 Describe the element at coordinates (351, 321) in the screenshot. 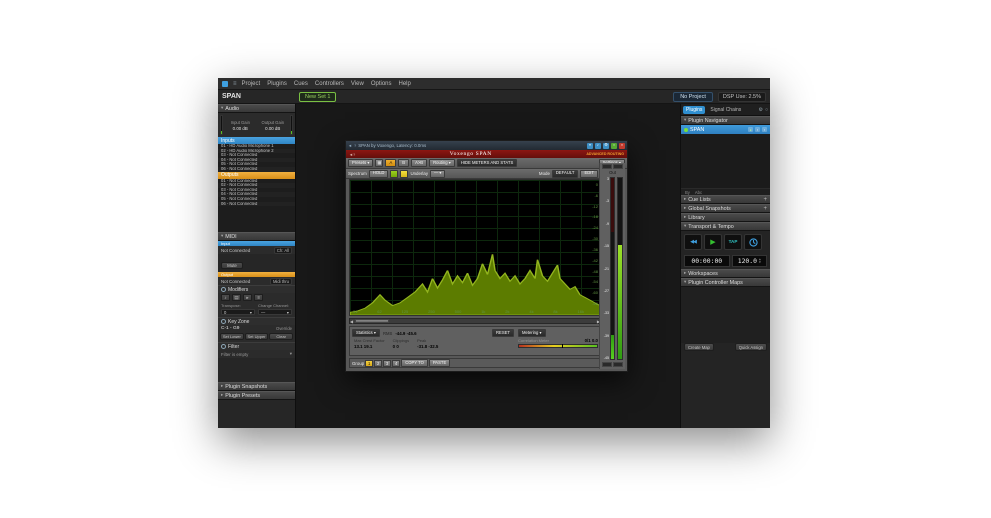

I see `scroll-left-icon: ◀` at that location.